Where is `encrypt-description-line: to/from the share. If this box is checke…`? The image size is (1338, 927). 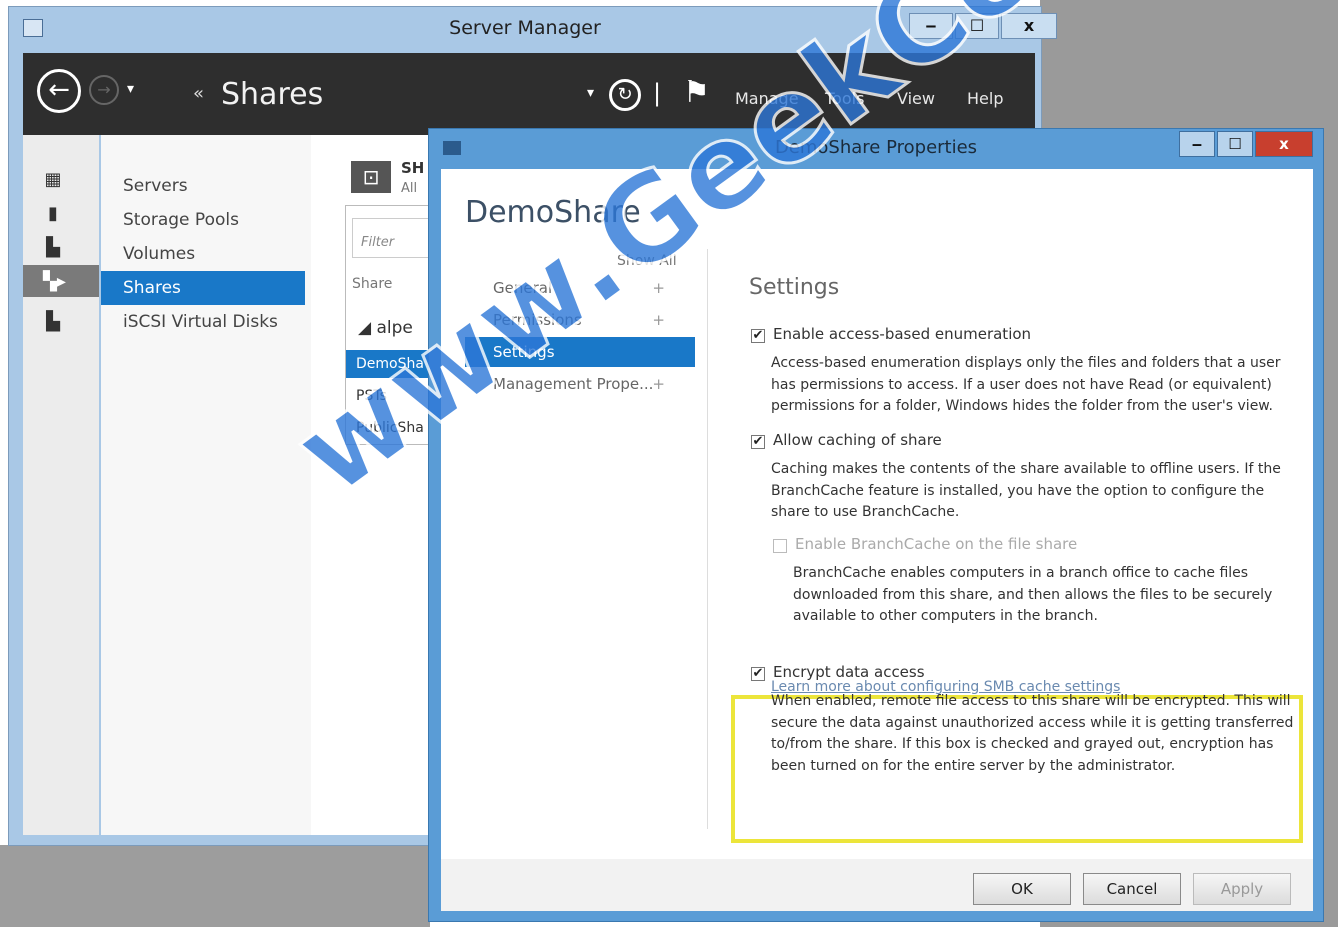
encrypt-description-line: to/from the share. If this box is checke… is located at coordinates (1022, 744).